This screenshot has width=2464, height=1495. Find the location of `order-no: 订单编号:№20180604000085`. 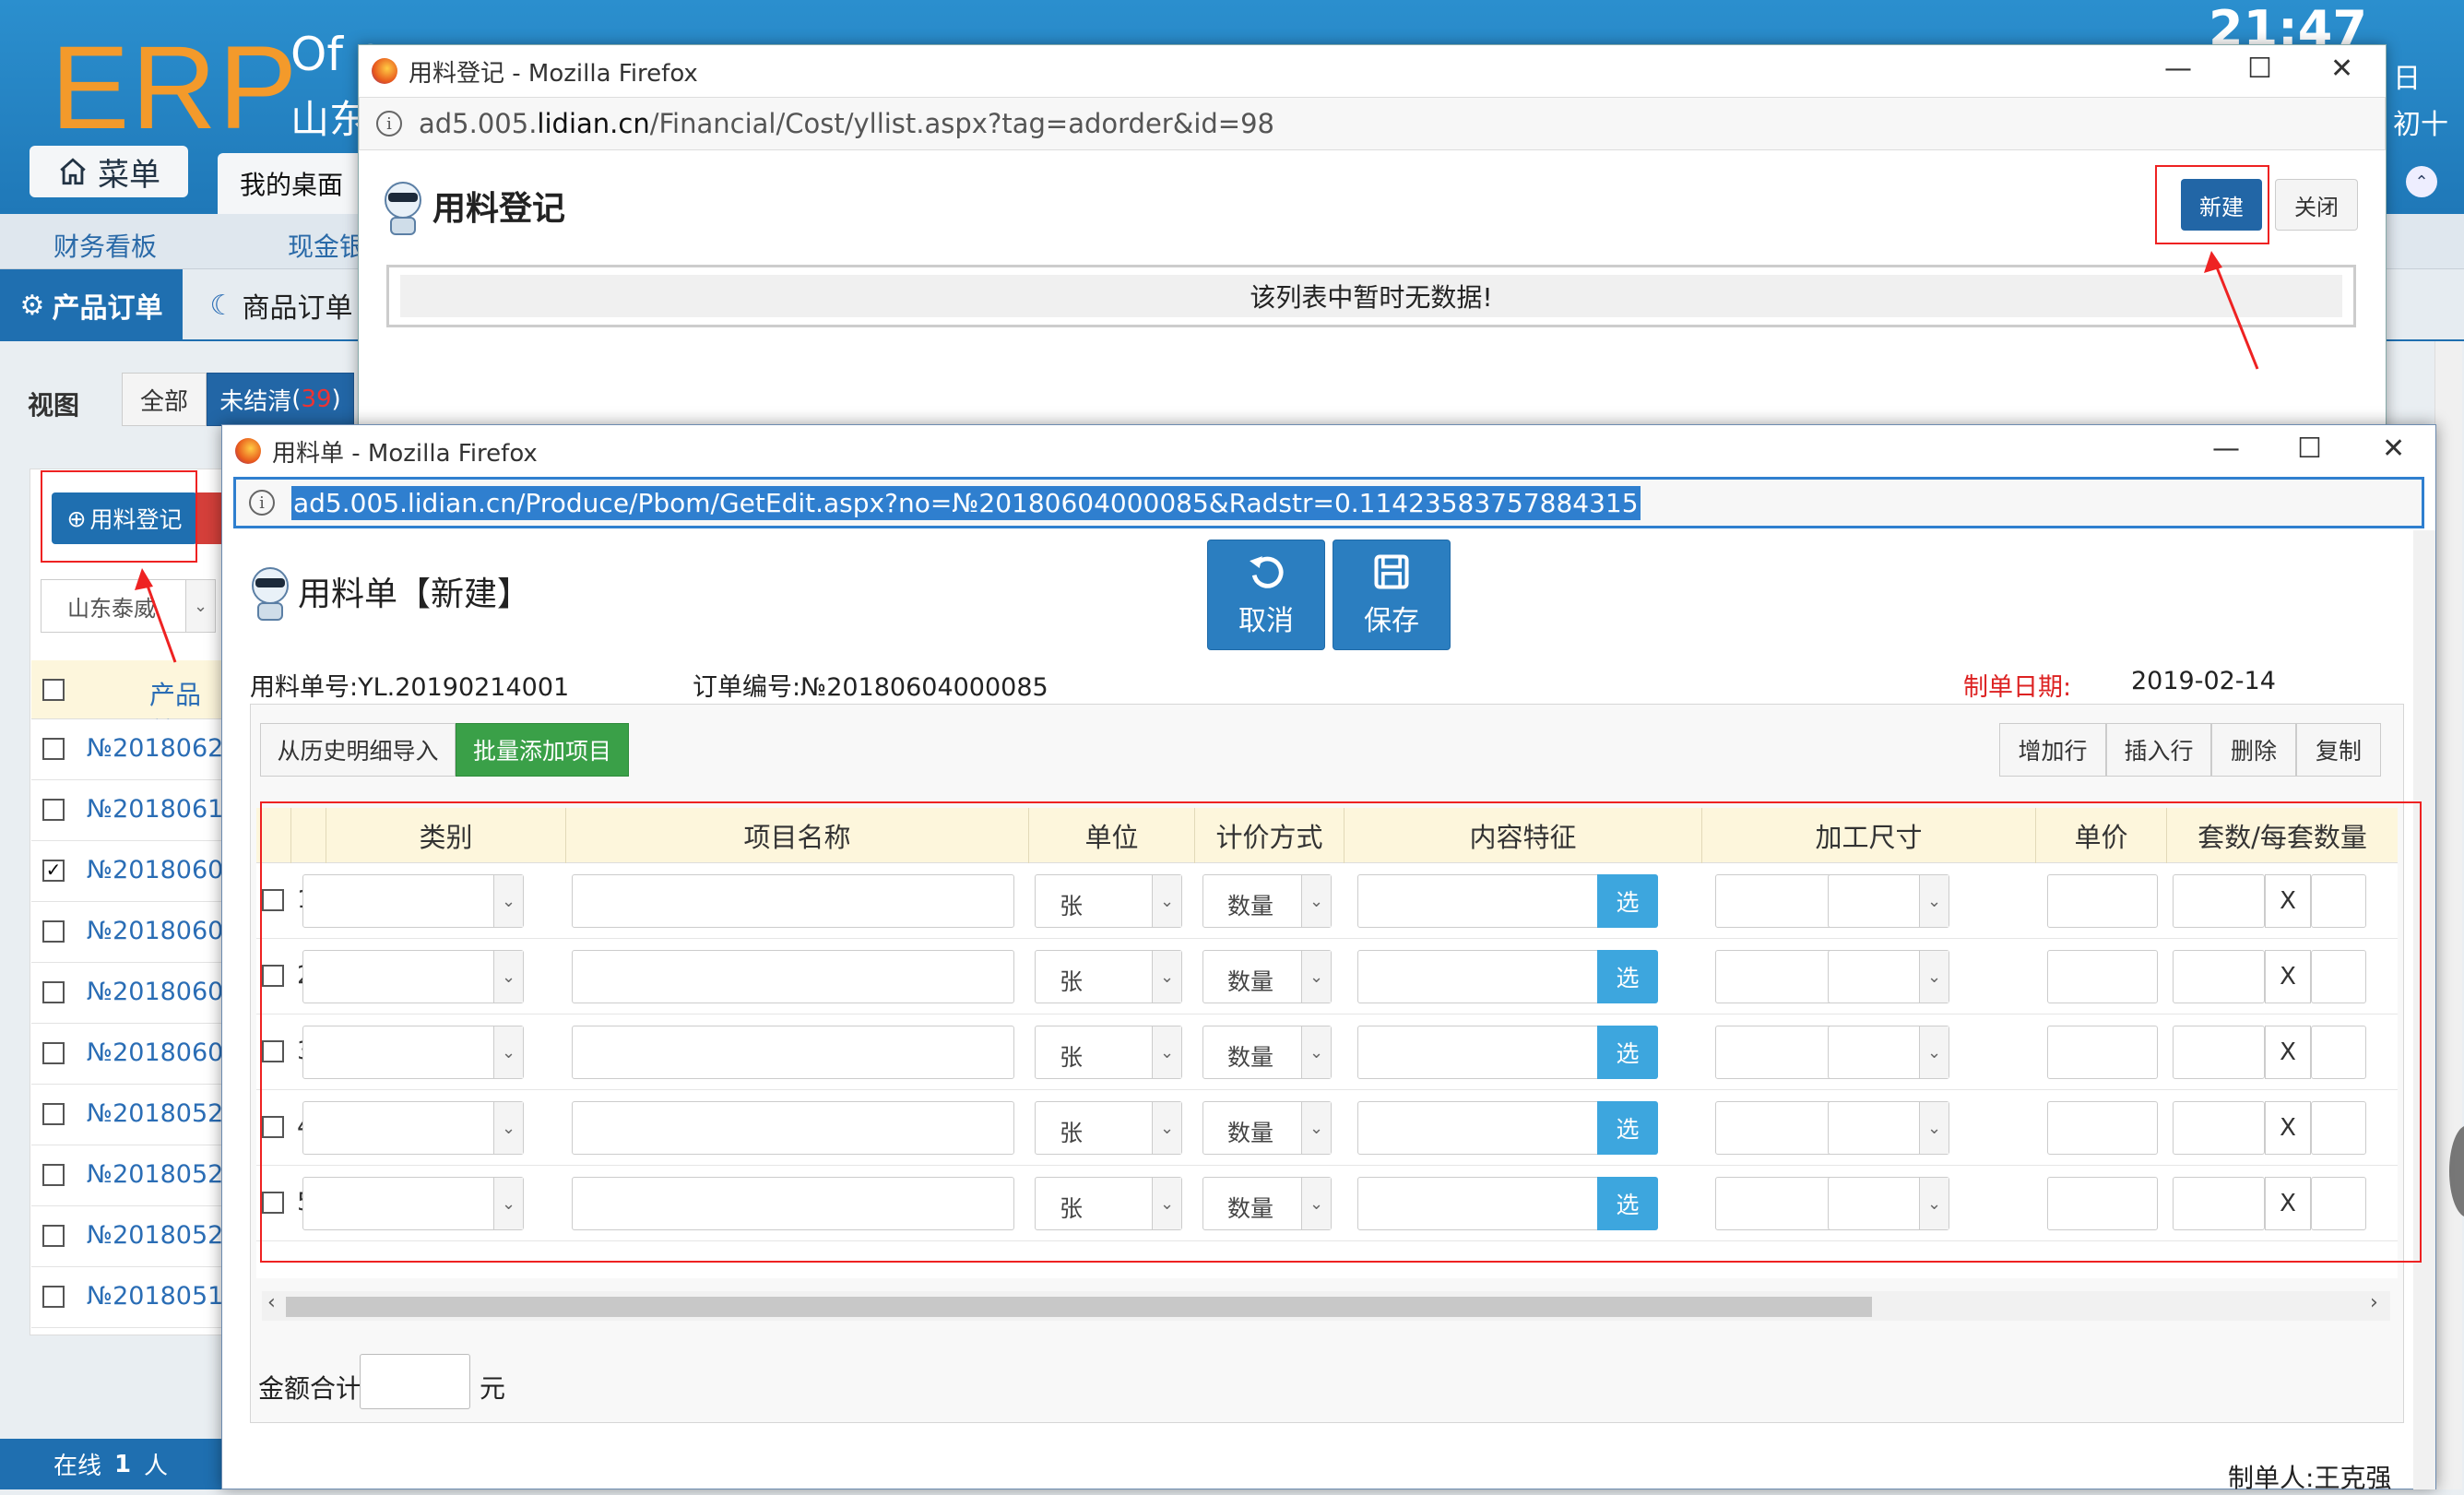

order-no: 订单编号:№20180604000085 is located at coordinates (871, 685).